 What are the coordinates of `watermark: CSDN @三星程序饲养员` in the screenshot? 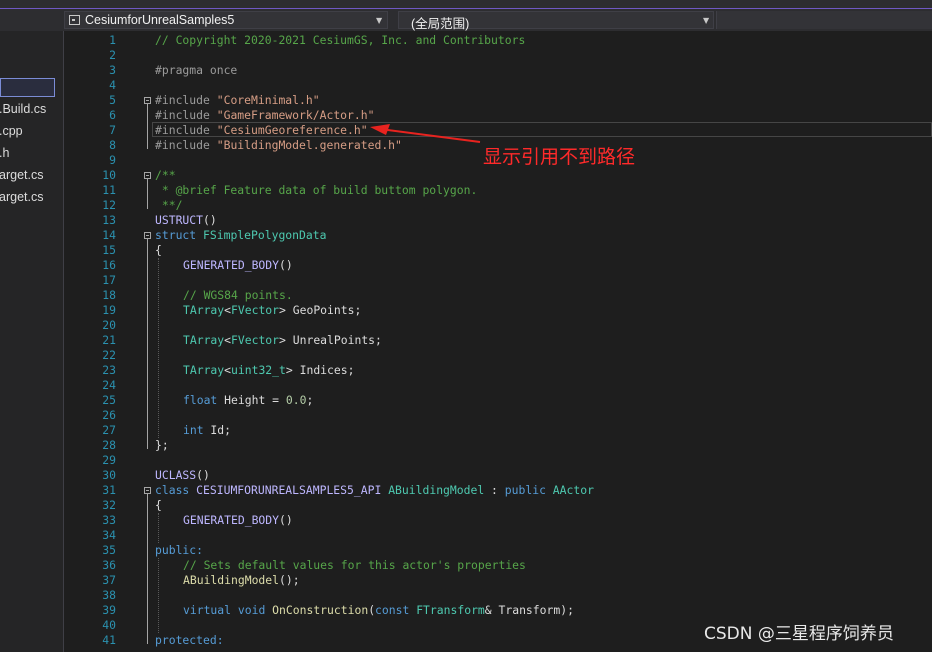 It's located at (799, 634).